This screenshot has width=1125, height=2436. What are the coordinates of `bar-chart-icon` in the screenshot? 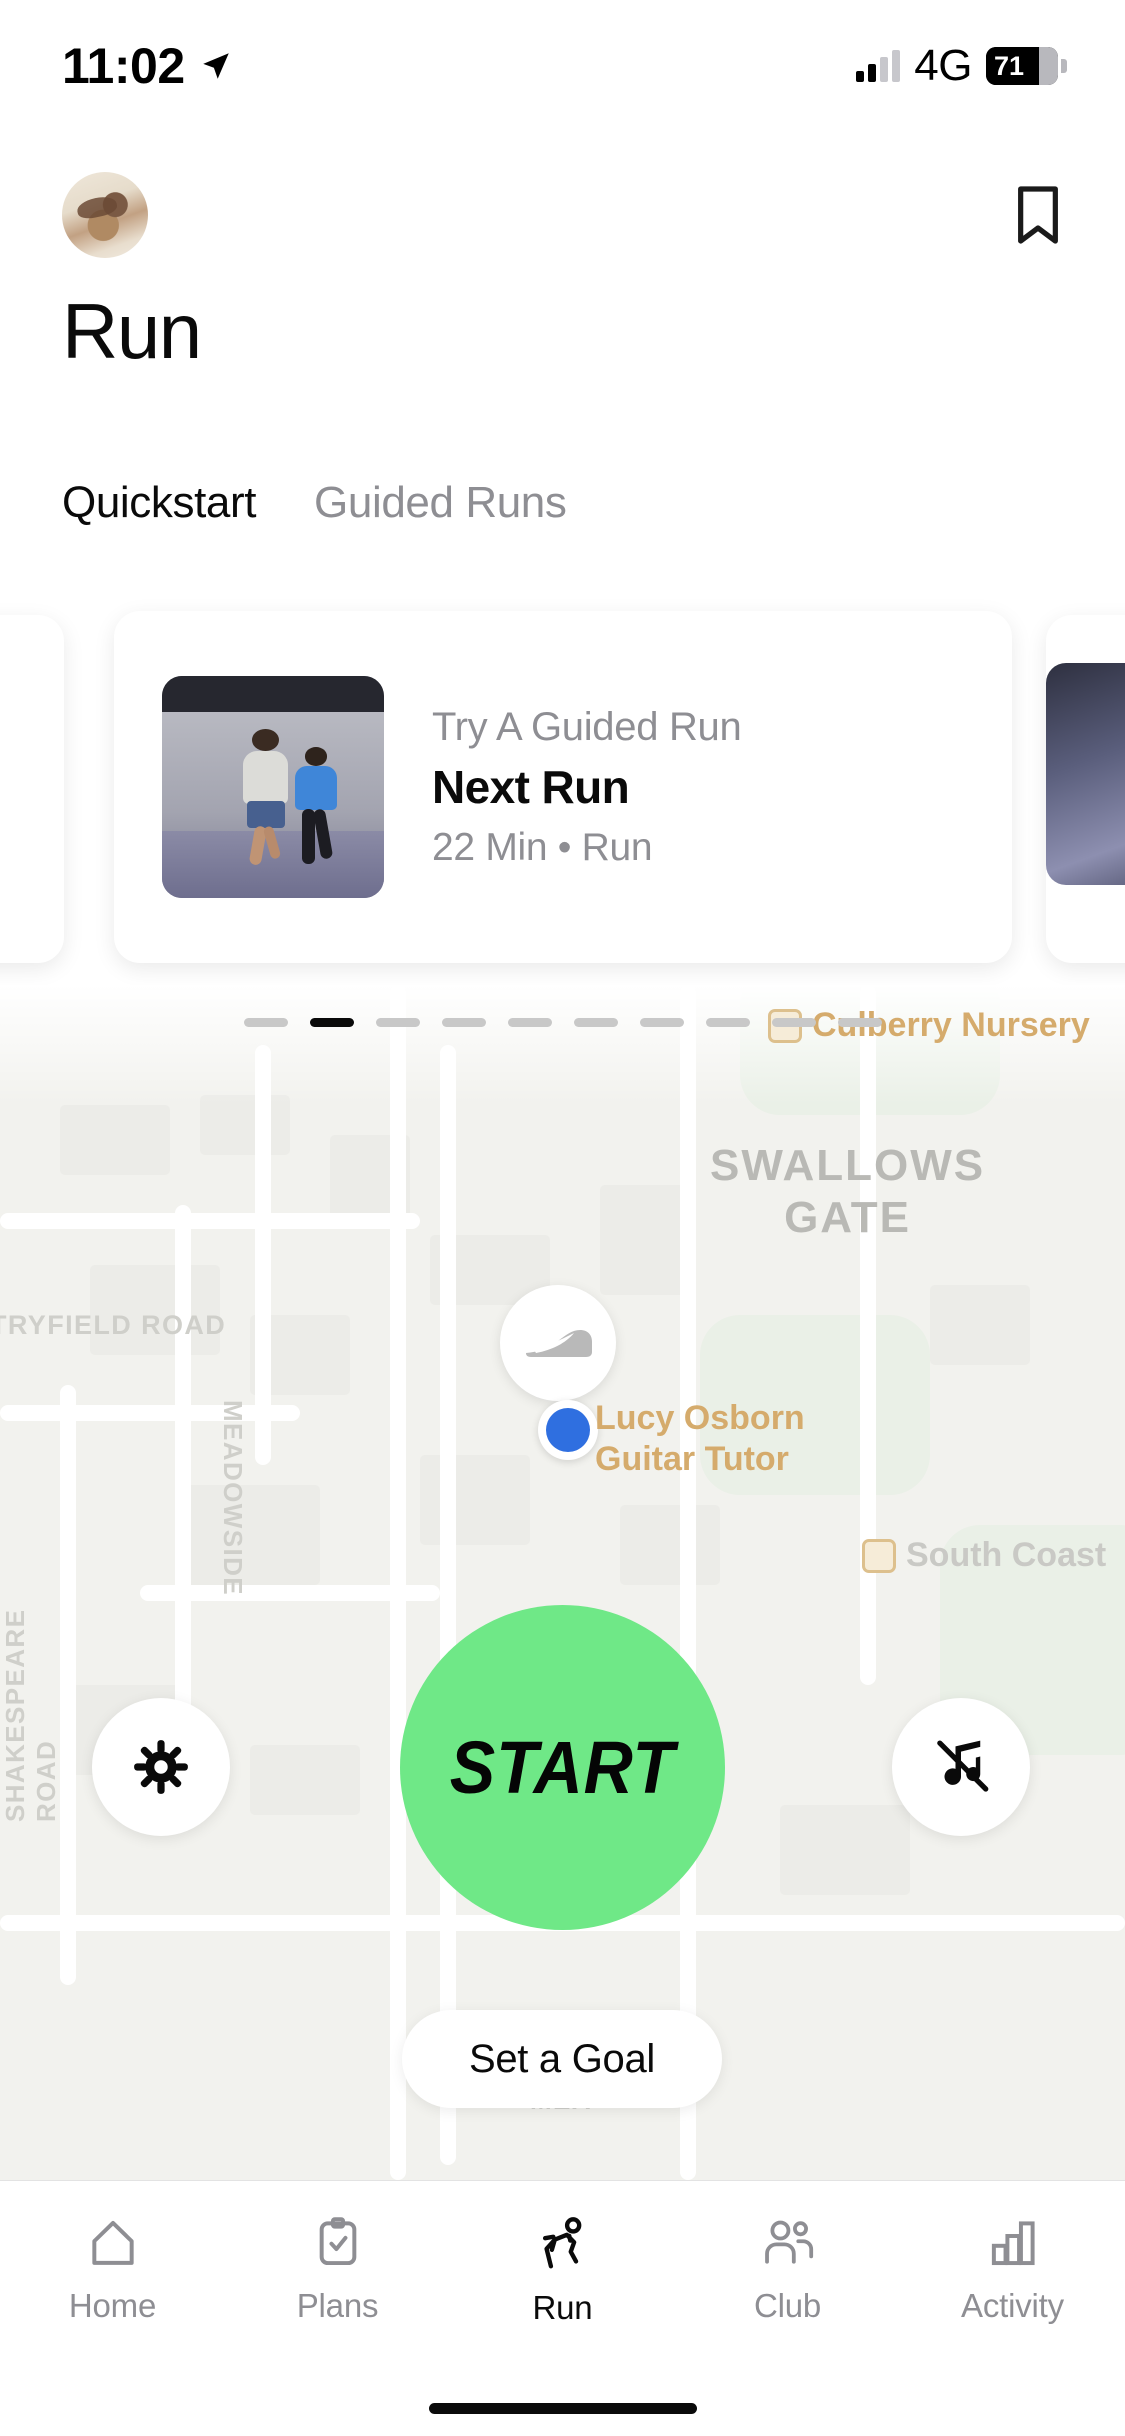 It's located at (1013, 2243).